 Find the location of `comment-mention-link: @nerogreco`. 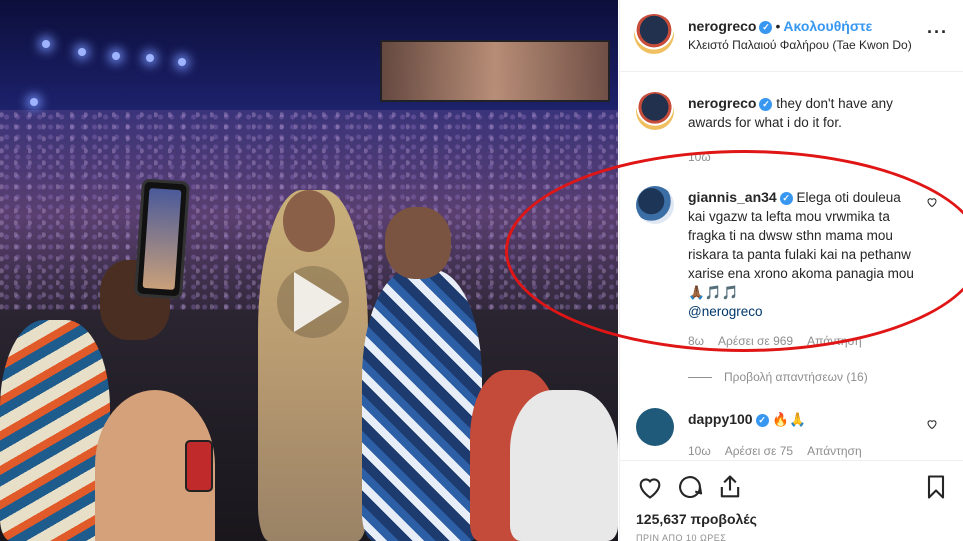

comment-mention-link: @nerogreco is located at coordinates (725, 311).